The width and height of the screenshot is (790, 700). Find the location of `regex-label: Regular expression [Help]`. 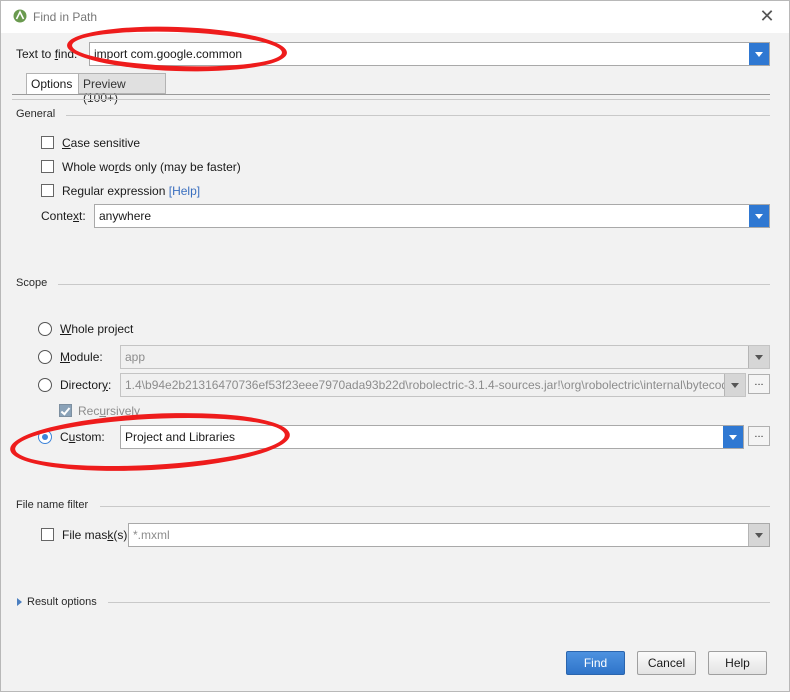

regex-label: Regular expression [Help] is located at coordinates (131, 191).